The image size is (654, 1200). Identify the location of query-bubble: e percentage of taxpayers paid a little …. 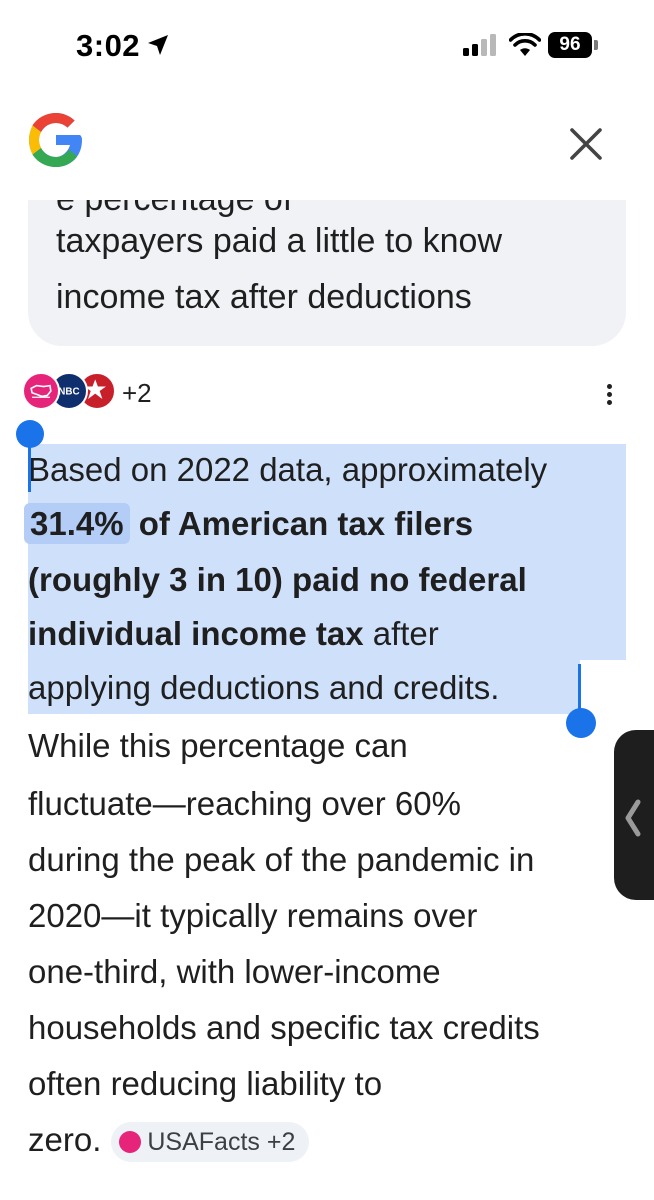
(327, 273).